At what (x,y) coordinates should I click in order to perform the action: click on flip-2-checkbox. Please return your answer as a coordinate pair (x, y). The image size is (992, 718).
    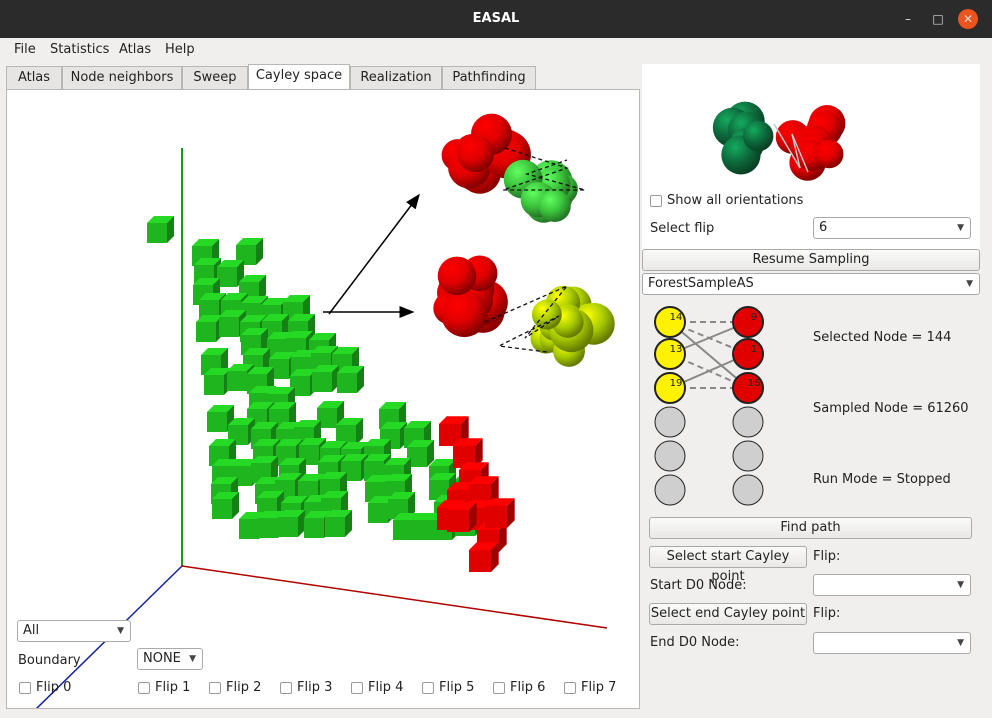
    Looking at the image, I should click on (215, 688).